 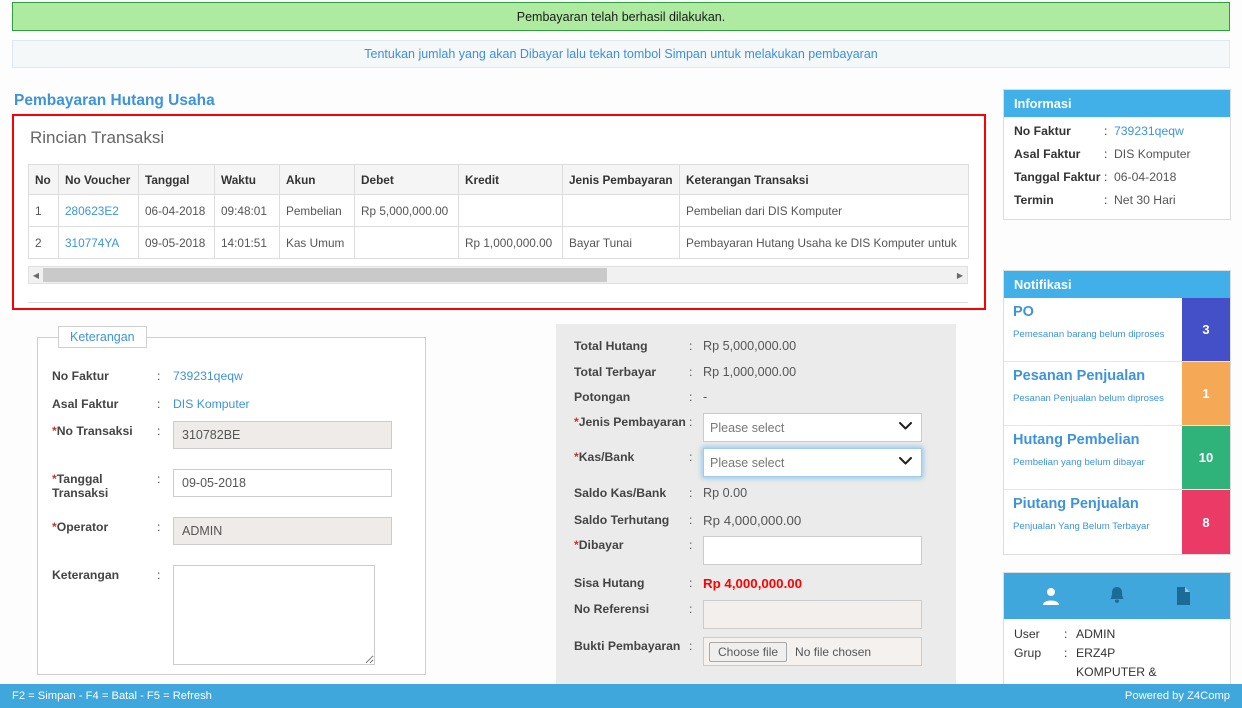 I want to click on notification-subtitle: Penjualan Yang Belum Terbayar, so click(x=1081, y=526).